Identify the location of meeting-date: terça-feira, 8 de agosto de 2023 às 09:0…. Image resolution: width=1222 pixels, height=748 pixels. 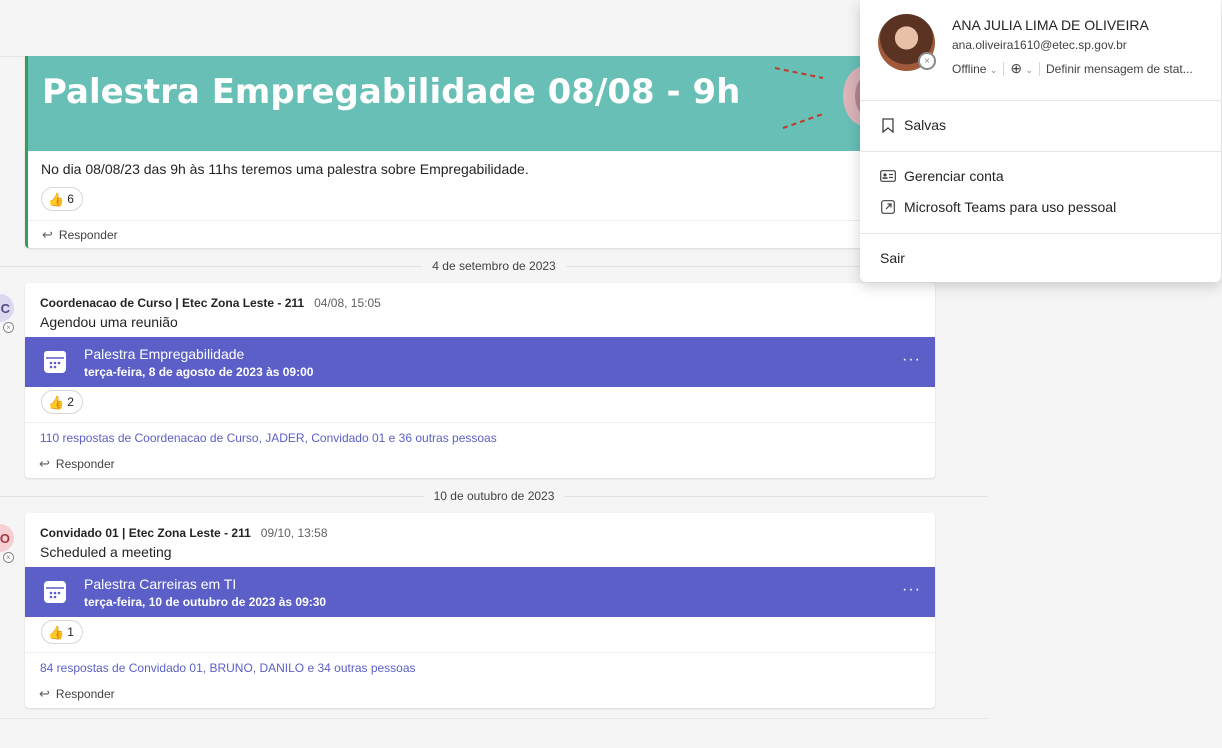
(199, 372).